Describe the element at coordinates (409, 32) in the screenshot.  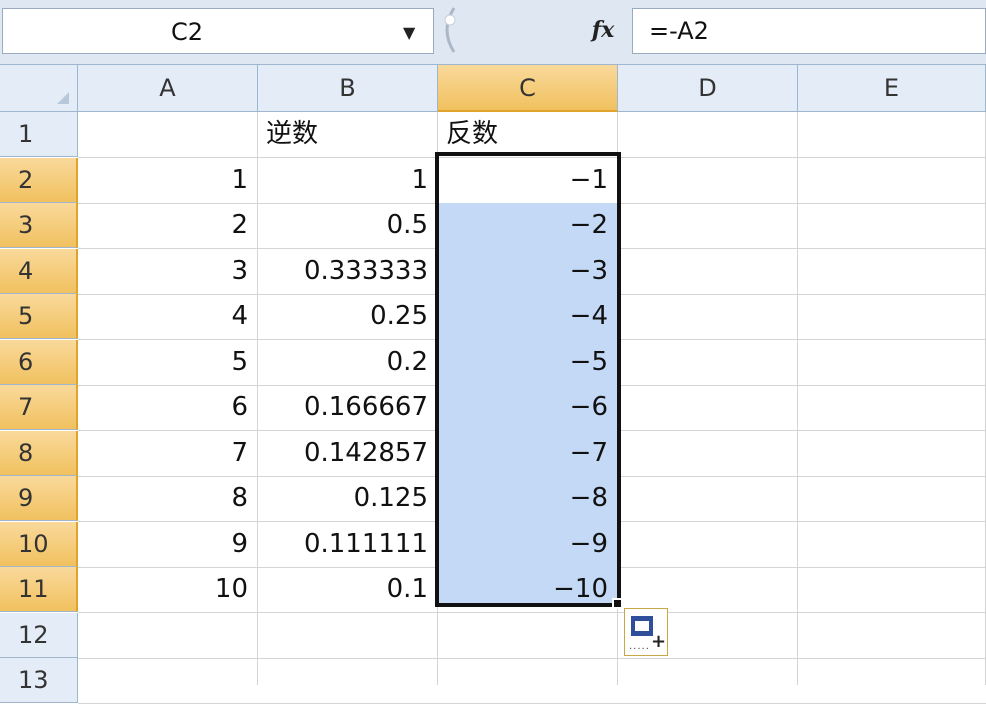
I see `chevron-down-icon: ▼` at that location.